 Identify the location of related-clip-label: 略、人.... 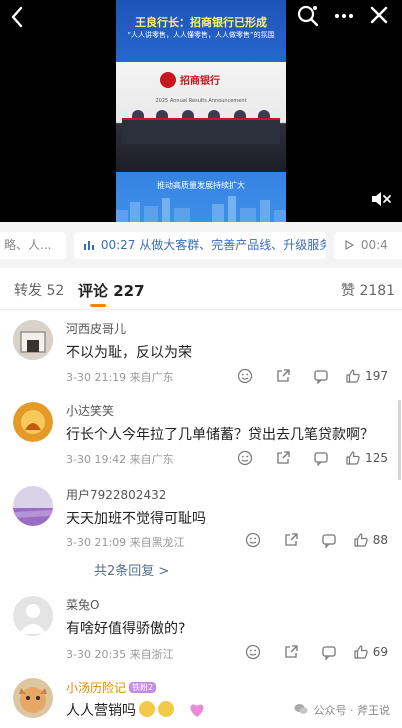
(28, 245).